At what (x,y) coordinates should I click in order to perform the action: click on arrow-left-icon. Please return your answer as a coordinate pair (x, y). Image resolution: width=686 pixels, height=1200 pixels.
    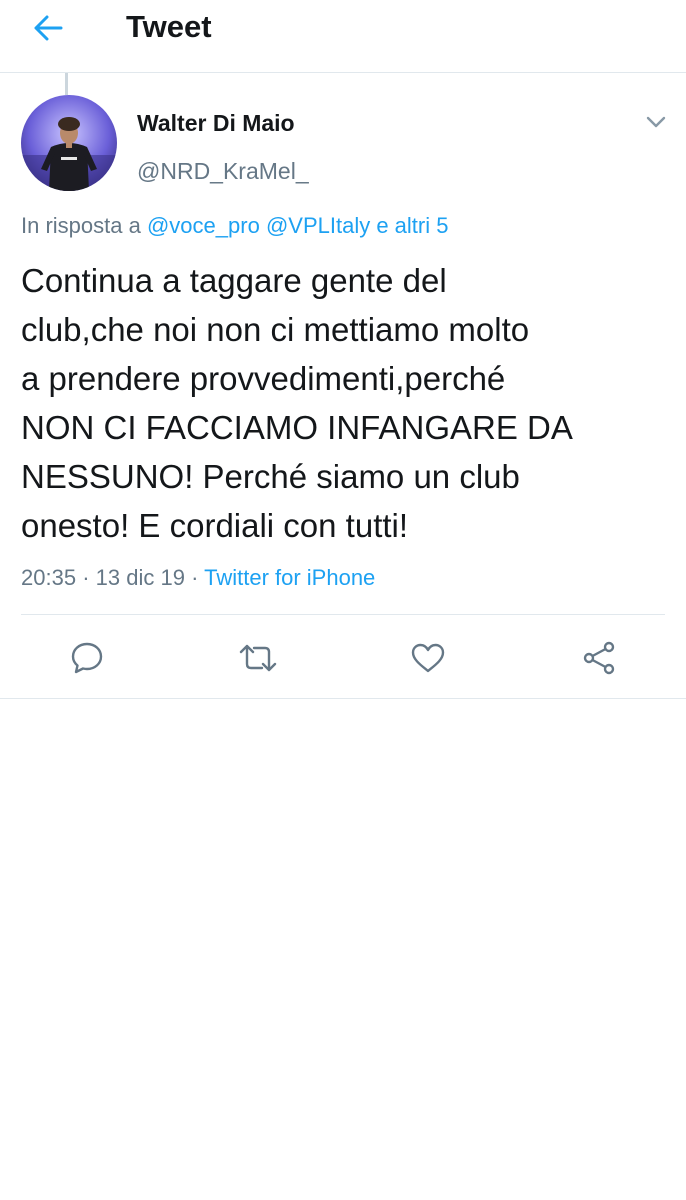
    Looking at the image, I should click on (48, 28).